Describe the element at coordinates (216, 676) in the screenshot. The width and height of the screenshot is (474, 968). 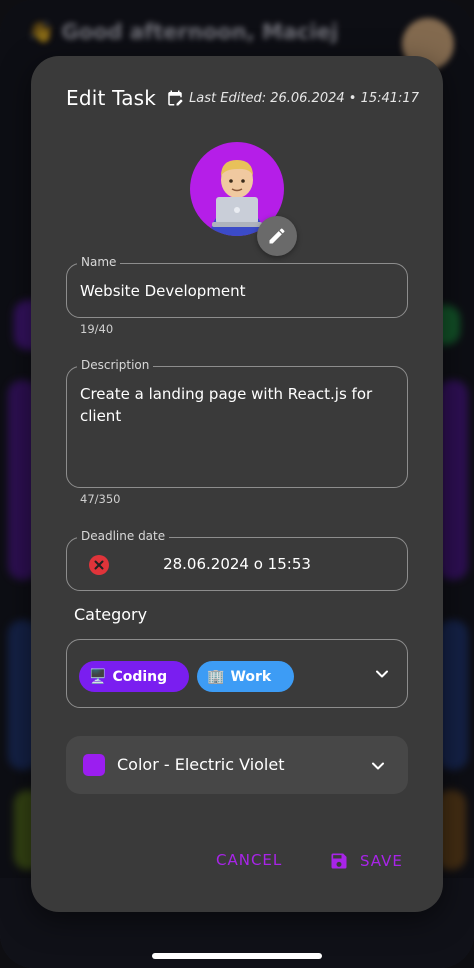
I see `office-building-icon: 🏢` at that location.